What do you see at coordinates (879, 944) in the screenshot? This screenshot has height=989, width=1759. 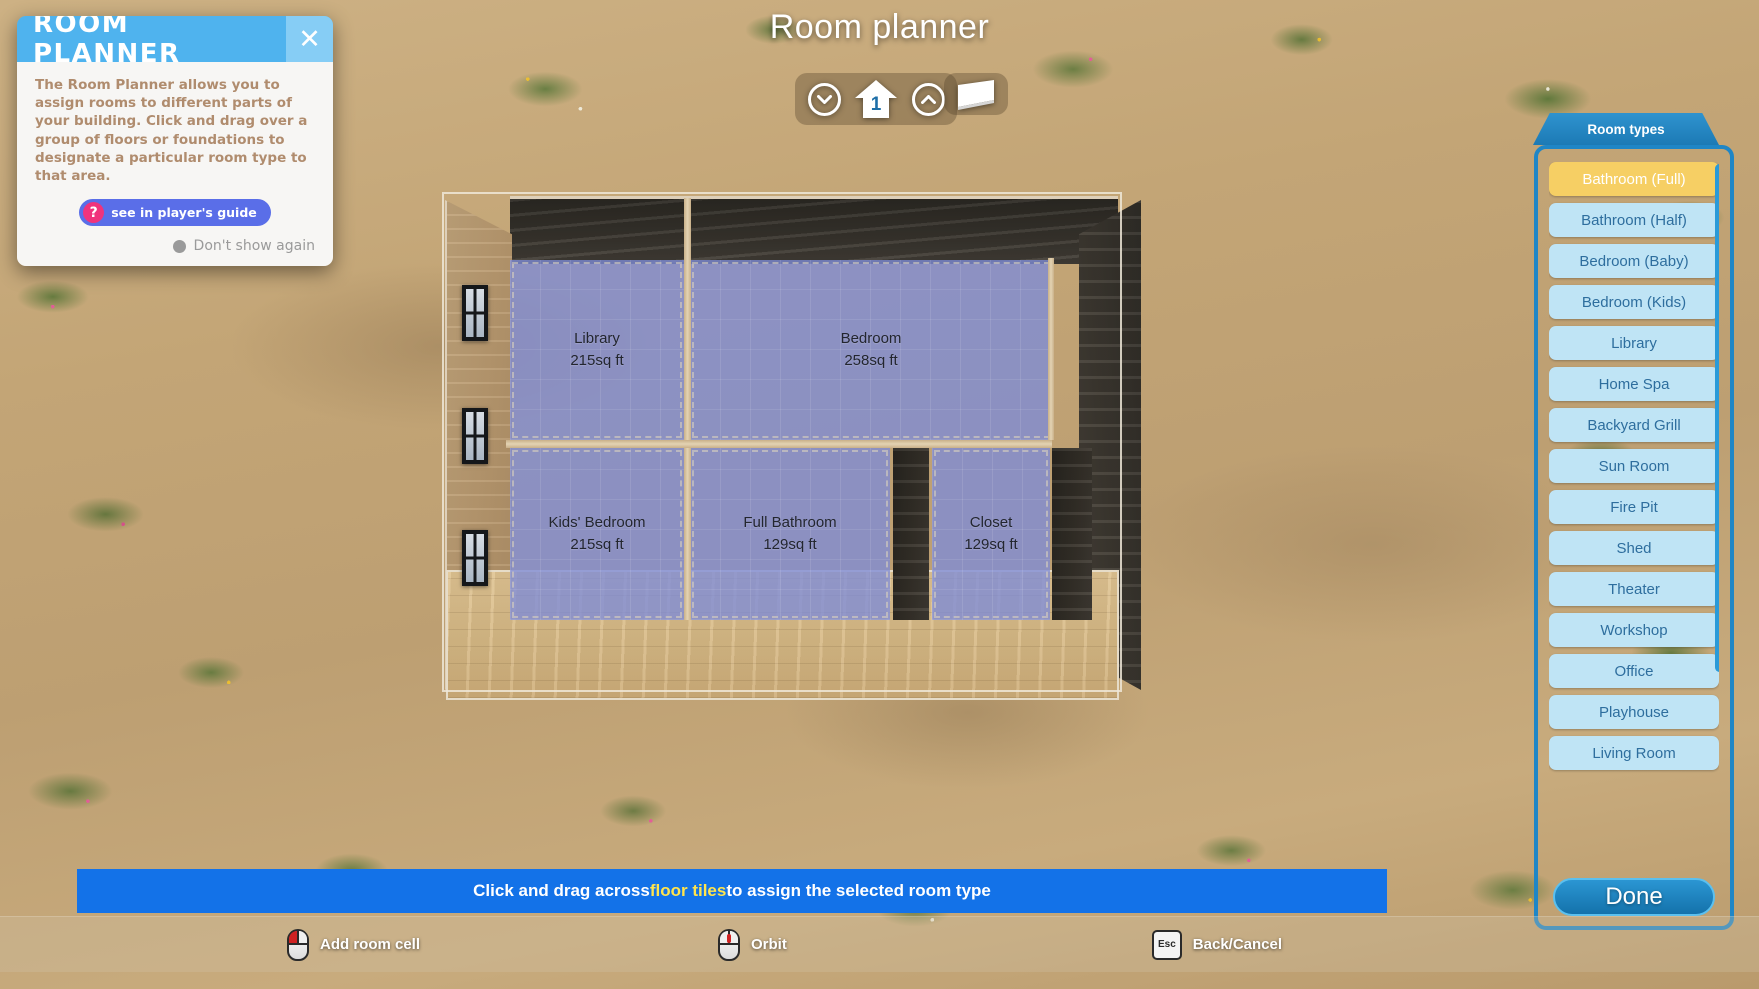 I see `control-hints-bar: Add room cell Orbit Esc Back/Cancel` at bounding box center [879, 944].